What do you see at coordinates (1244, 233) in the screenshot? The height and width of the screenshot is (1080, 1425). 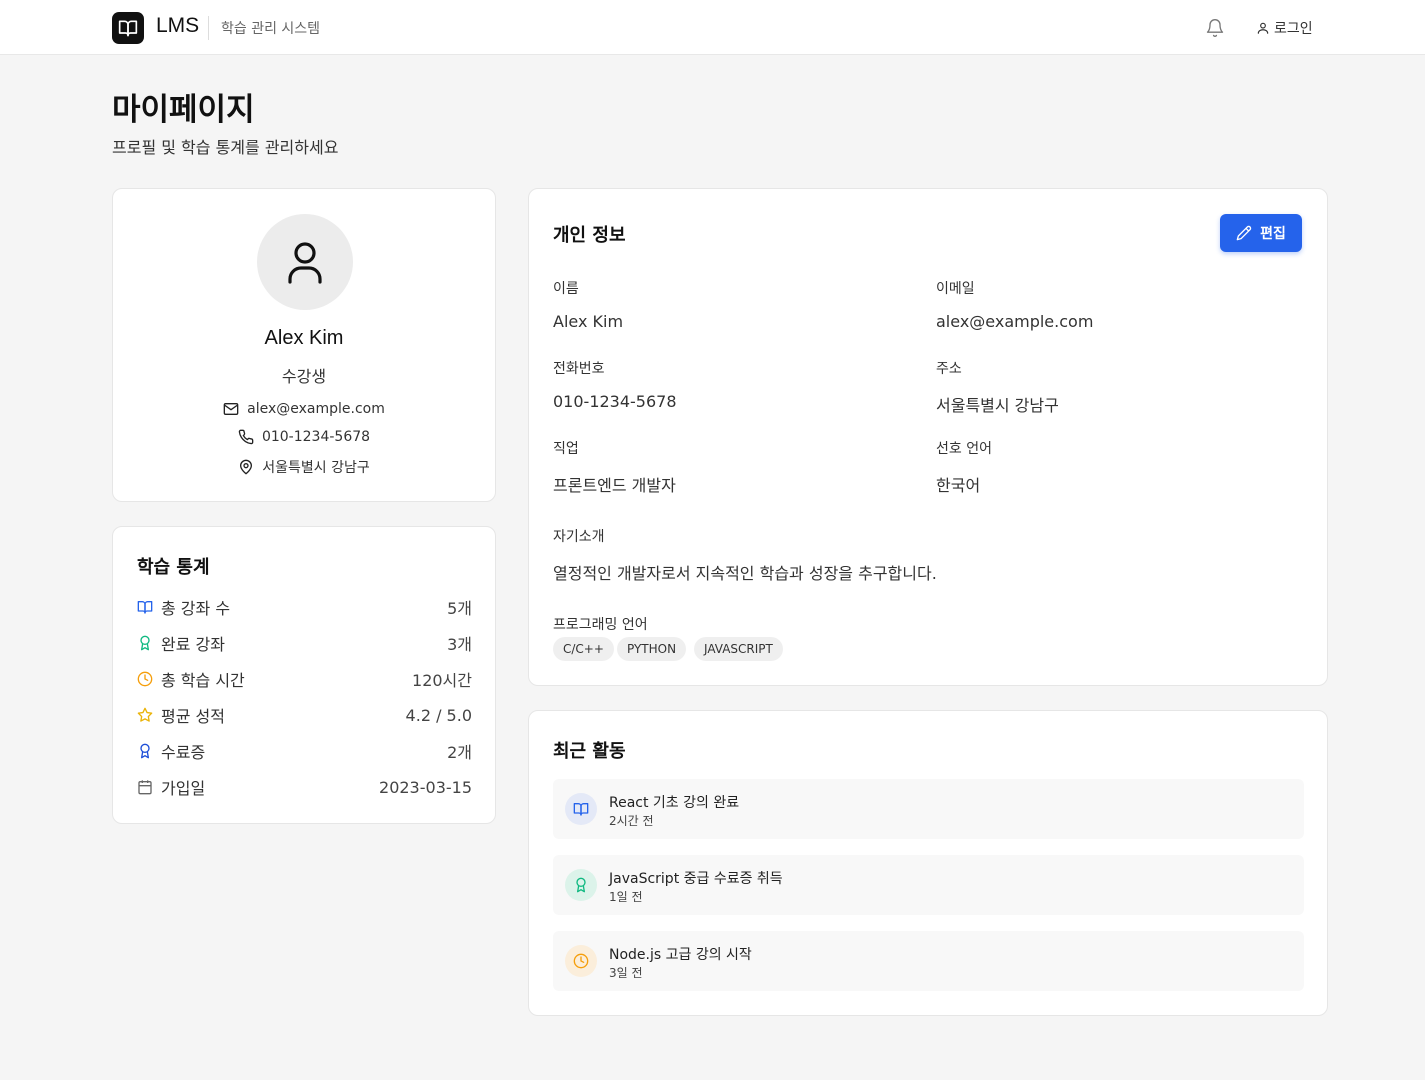 I see `pencil-icon` at bounding box center [1244, 233].